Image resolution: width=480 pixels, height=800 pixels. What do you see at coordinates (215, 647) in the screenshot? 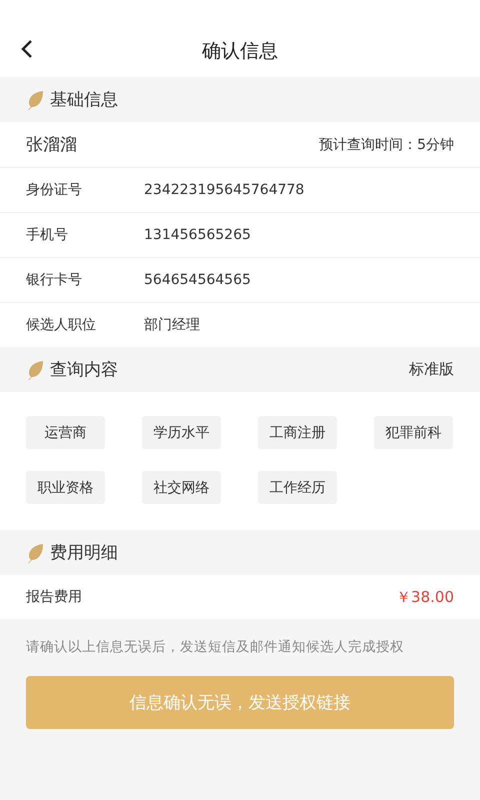
I see `notice-text: 请确认以上信息无误后，发送短信及邮件通知候选人完成授权` at bounding box center [215, 647].